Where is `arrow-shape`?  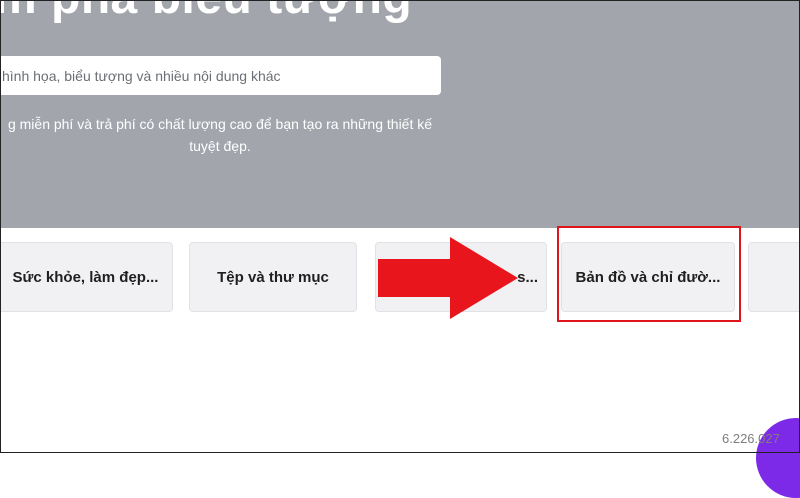 arrow-shape is located at coordinates (448, 278).